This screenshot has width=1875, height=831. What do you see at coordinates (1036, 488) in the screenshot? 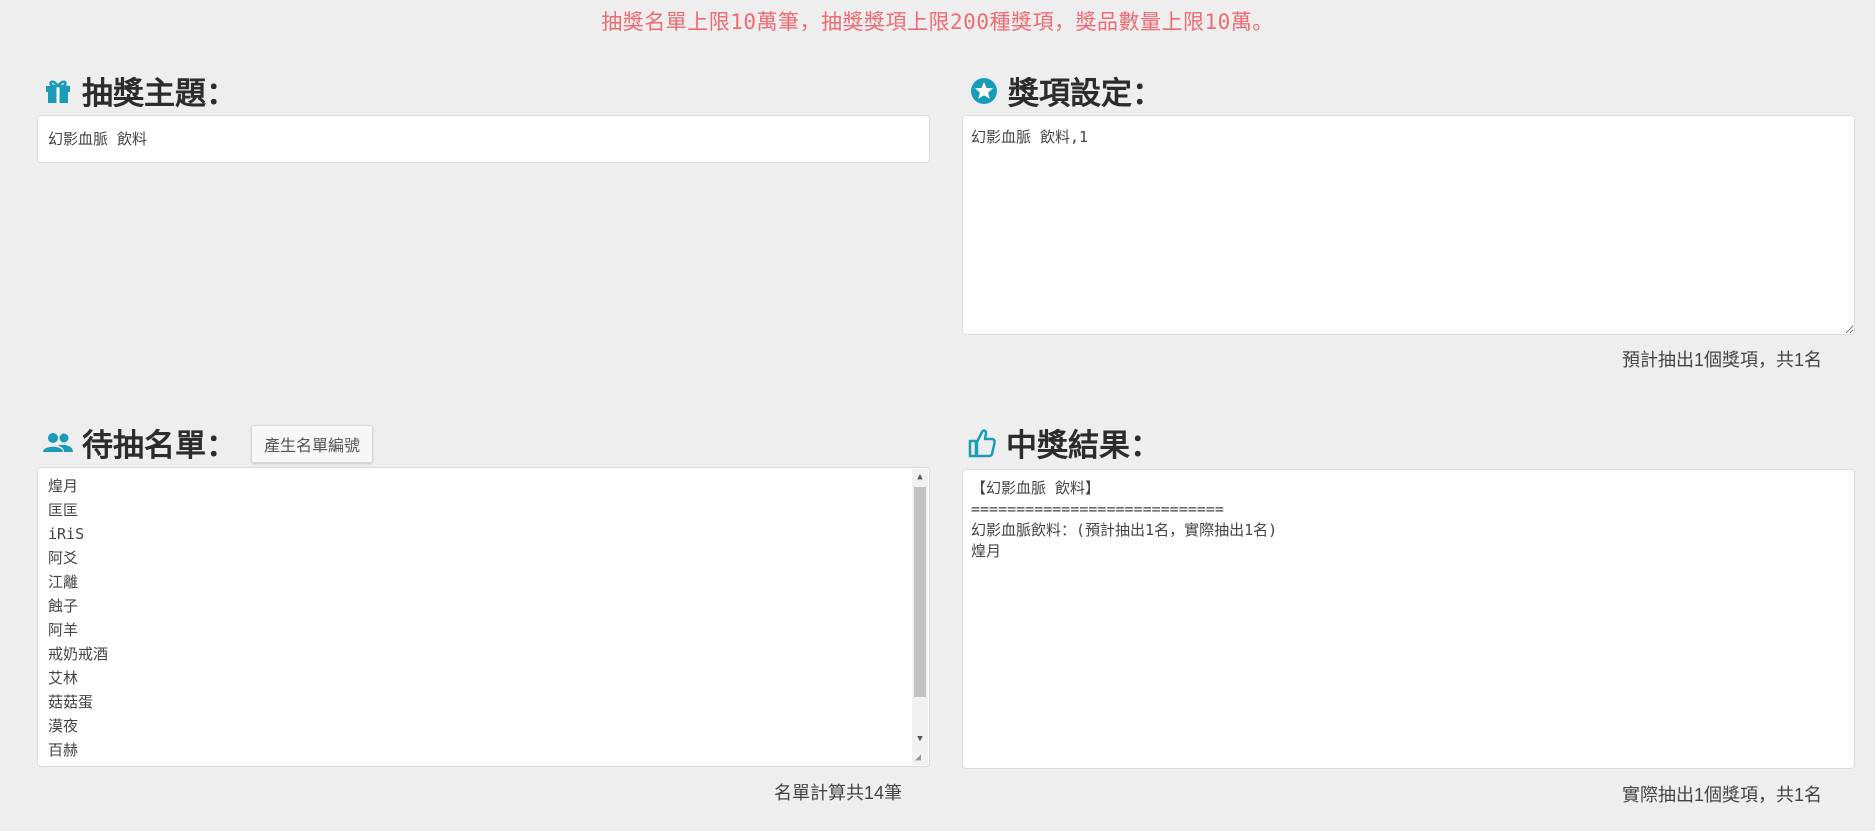
I see `result-line: 【幻影血脈 飲料】` at bounding box center [1036, 488].